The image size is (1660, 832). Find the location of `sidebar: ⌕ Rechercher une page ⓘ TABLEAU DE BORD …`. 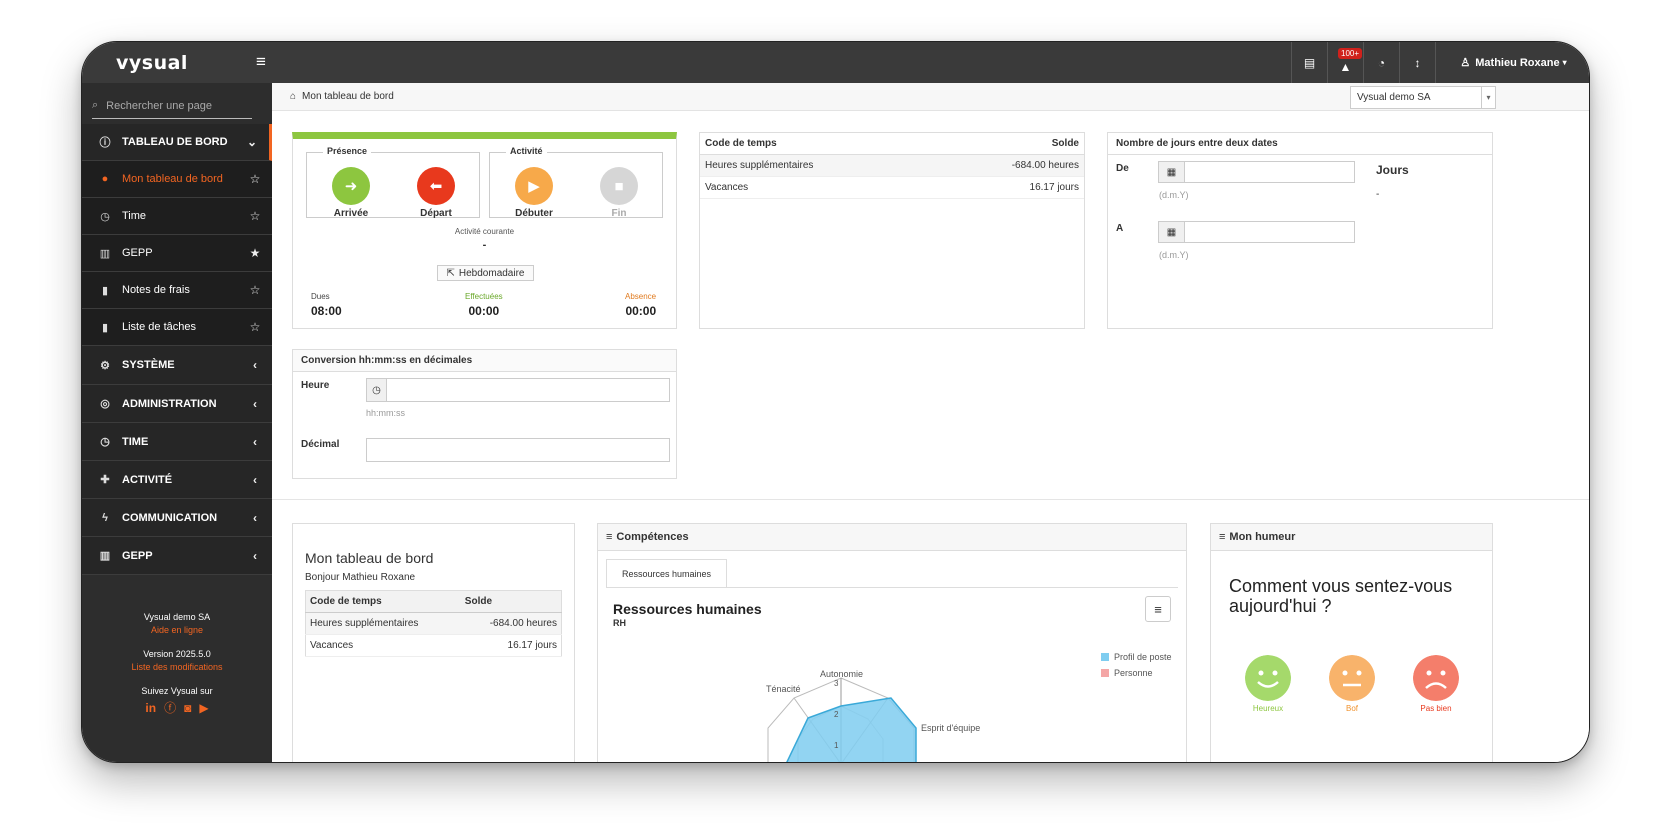

sidebar: ⌕ Rechercher une page ⓘ TABLEAU DE BORD … is located at coordinates (177, 422).